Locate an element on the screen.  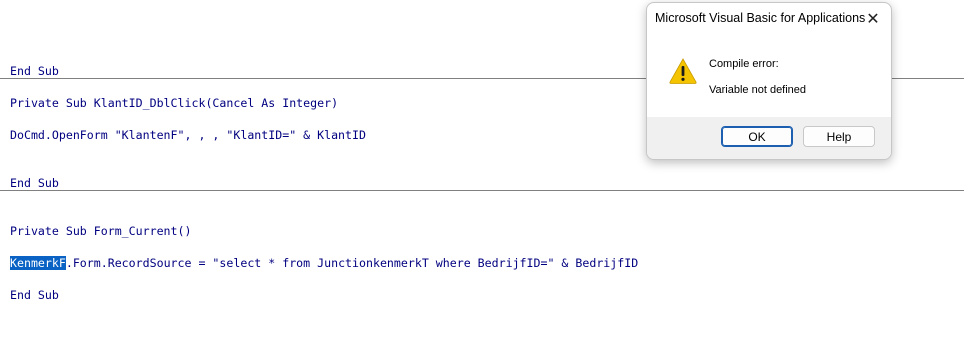
dialog-button-bar: OK Help is located at coordinates (769, 138).